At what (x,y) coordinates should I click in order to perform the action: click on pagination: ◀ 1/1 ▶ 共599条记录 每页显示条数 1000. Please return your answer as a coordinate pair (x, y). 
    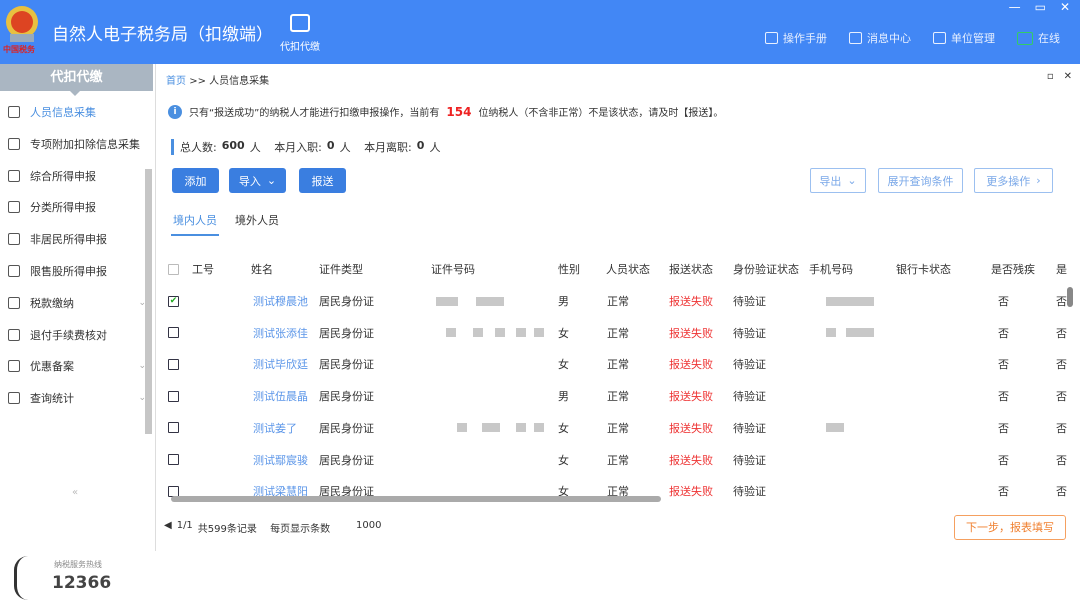
    Looking at the image, I should click on (272, 527).